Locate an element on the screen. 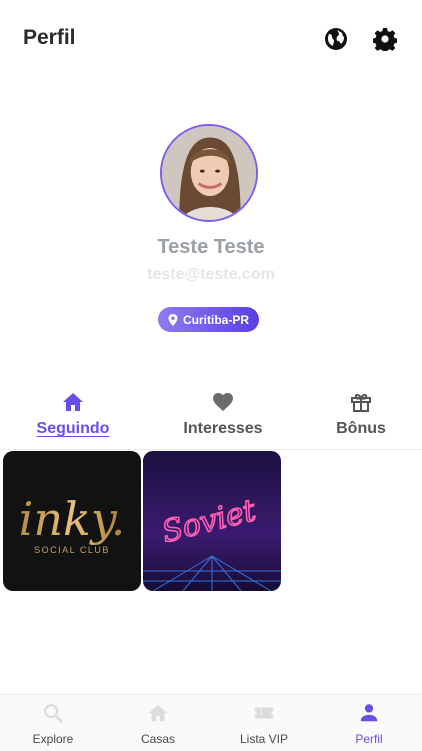  heart-icon is located at coordinates (223, 402).